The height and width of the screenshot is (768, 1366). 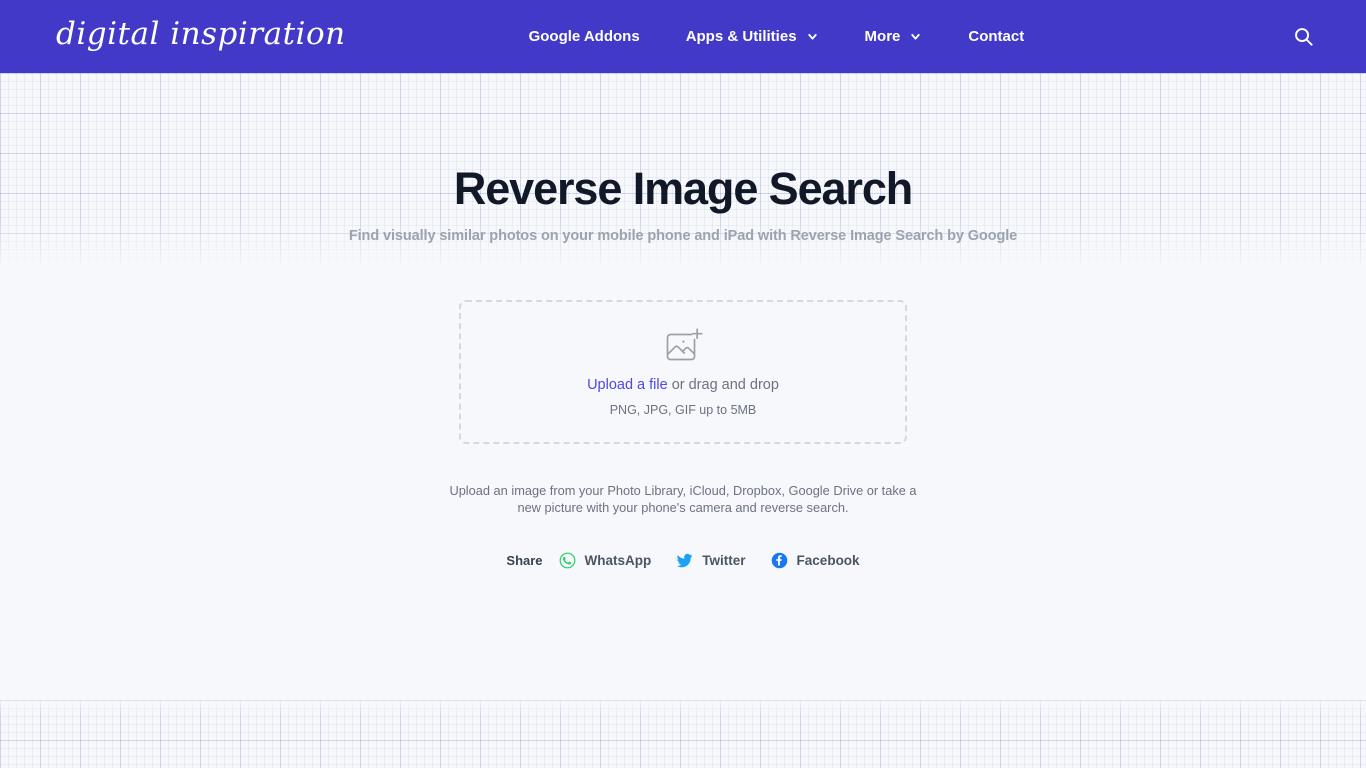 I want to click on share-facebook-button: Facebook, so click(x=815, y=560).